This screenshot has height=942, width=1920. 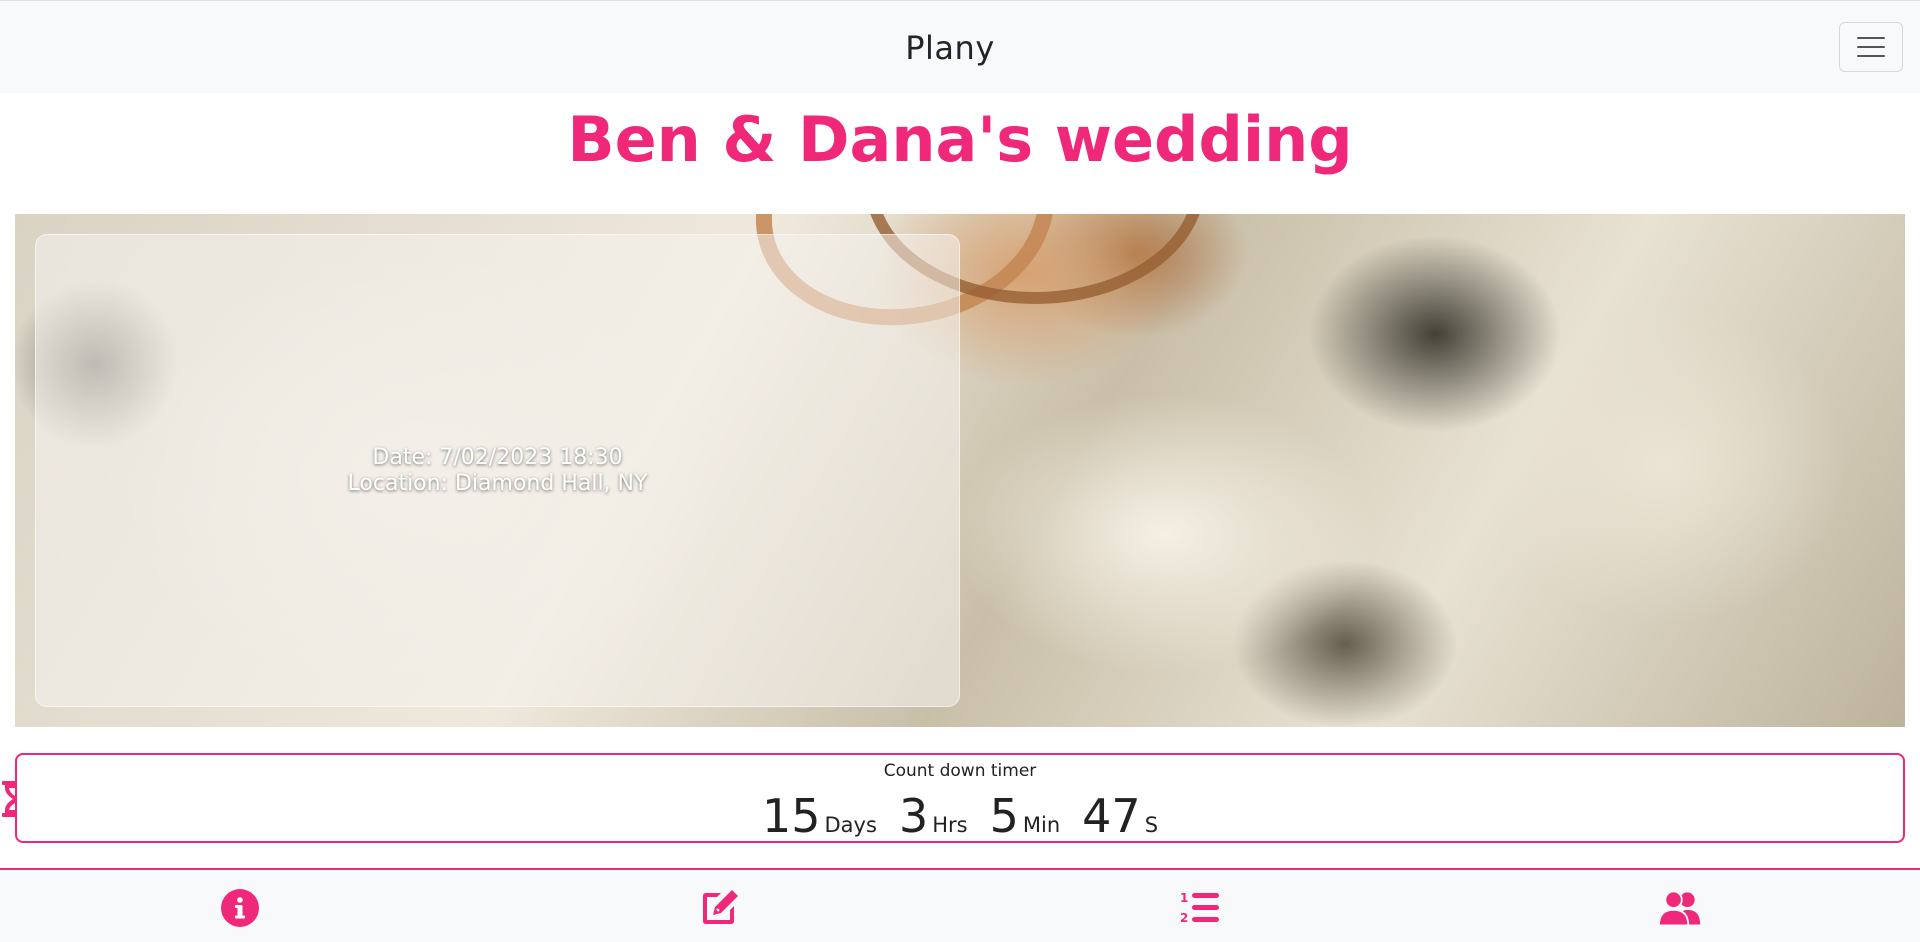 What do you see at coordinates (960, 905) in the screenshot?
I see `bottom-nav-bar: 1 2` at bounding box center [960, 905].